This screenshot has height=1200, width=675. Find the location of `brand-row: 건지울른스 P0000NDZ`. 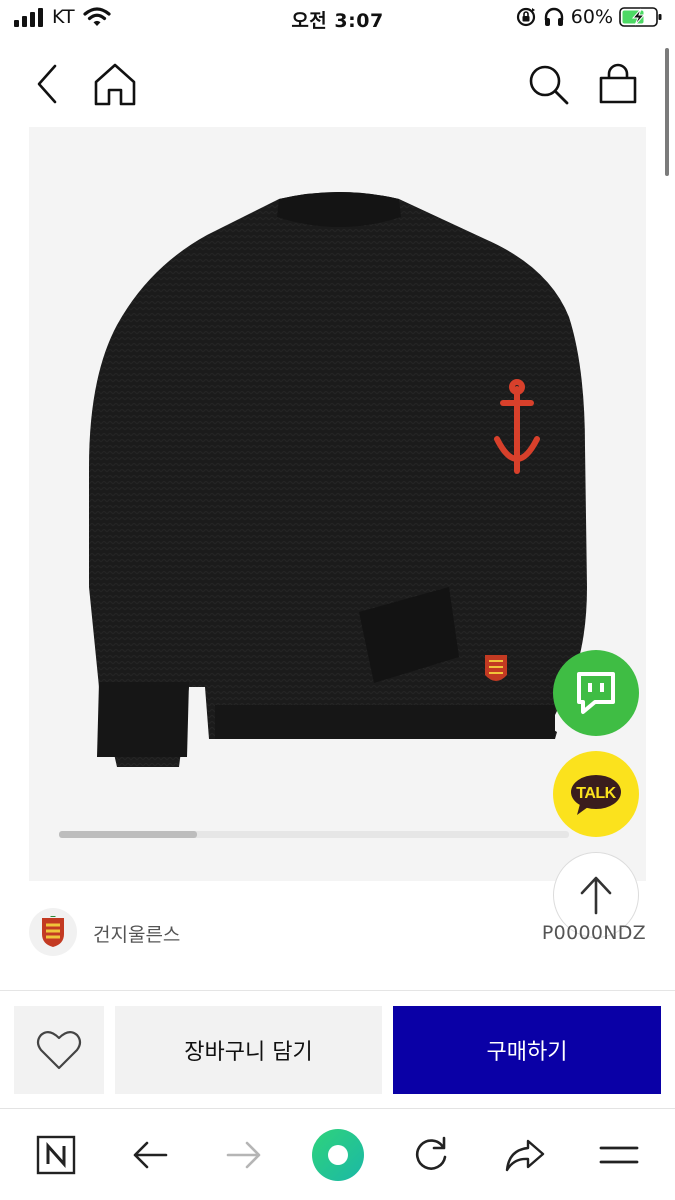

brand-row: 건지울른스 P0000NDZ is located at coordinates (337, 933).